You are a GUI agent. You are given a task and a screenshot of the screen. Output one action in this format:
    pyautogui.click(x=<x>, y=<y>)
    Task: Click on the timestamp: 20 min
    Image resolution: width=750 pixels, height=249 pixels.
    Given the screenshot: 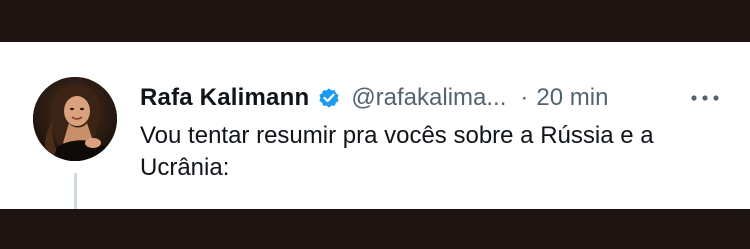 What is the action you would take?
    pyautogui.click(x=572, y=98)
    